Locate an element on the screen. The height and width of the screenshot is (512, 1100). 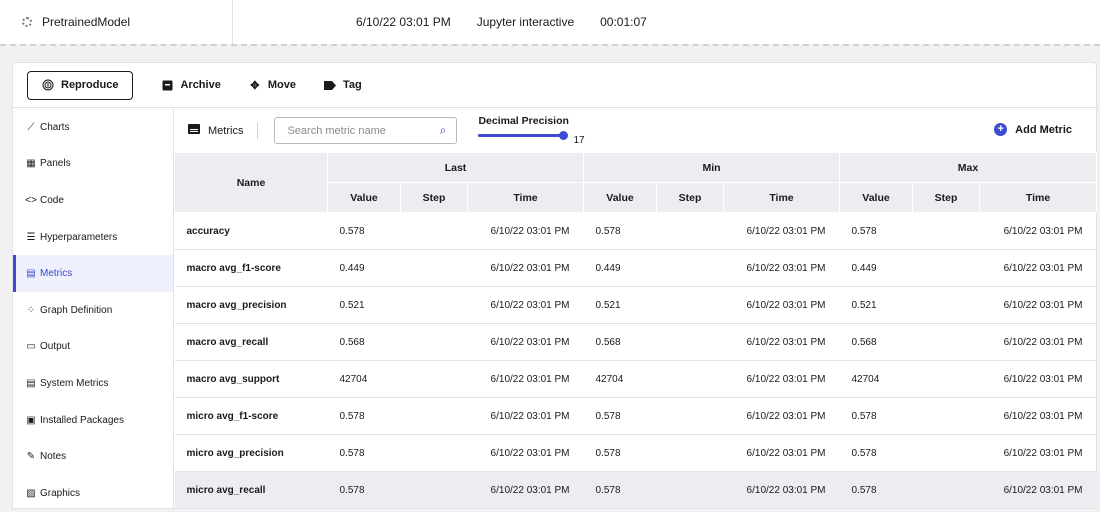
slider-thumb is located at coordinates (564, 135).